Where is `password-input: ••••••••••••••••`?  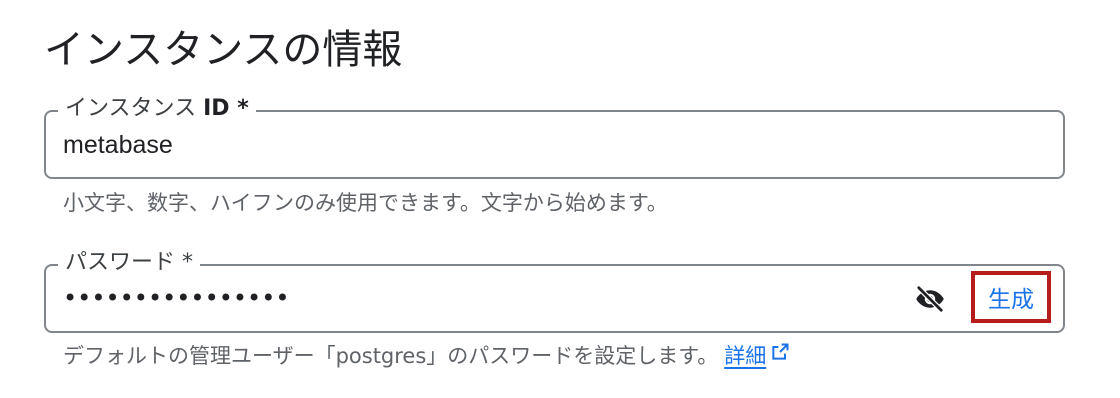
password-input: •••••••••••••••• is located at coordinates (176, 298).